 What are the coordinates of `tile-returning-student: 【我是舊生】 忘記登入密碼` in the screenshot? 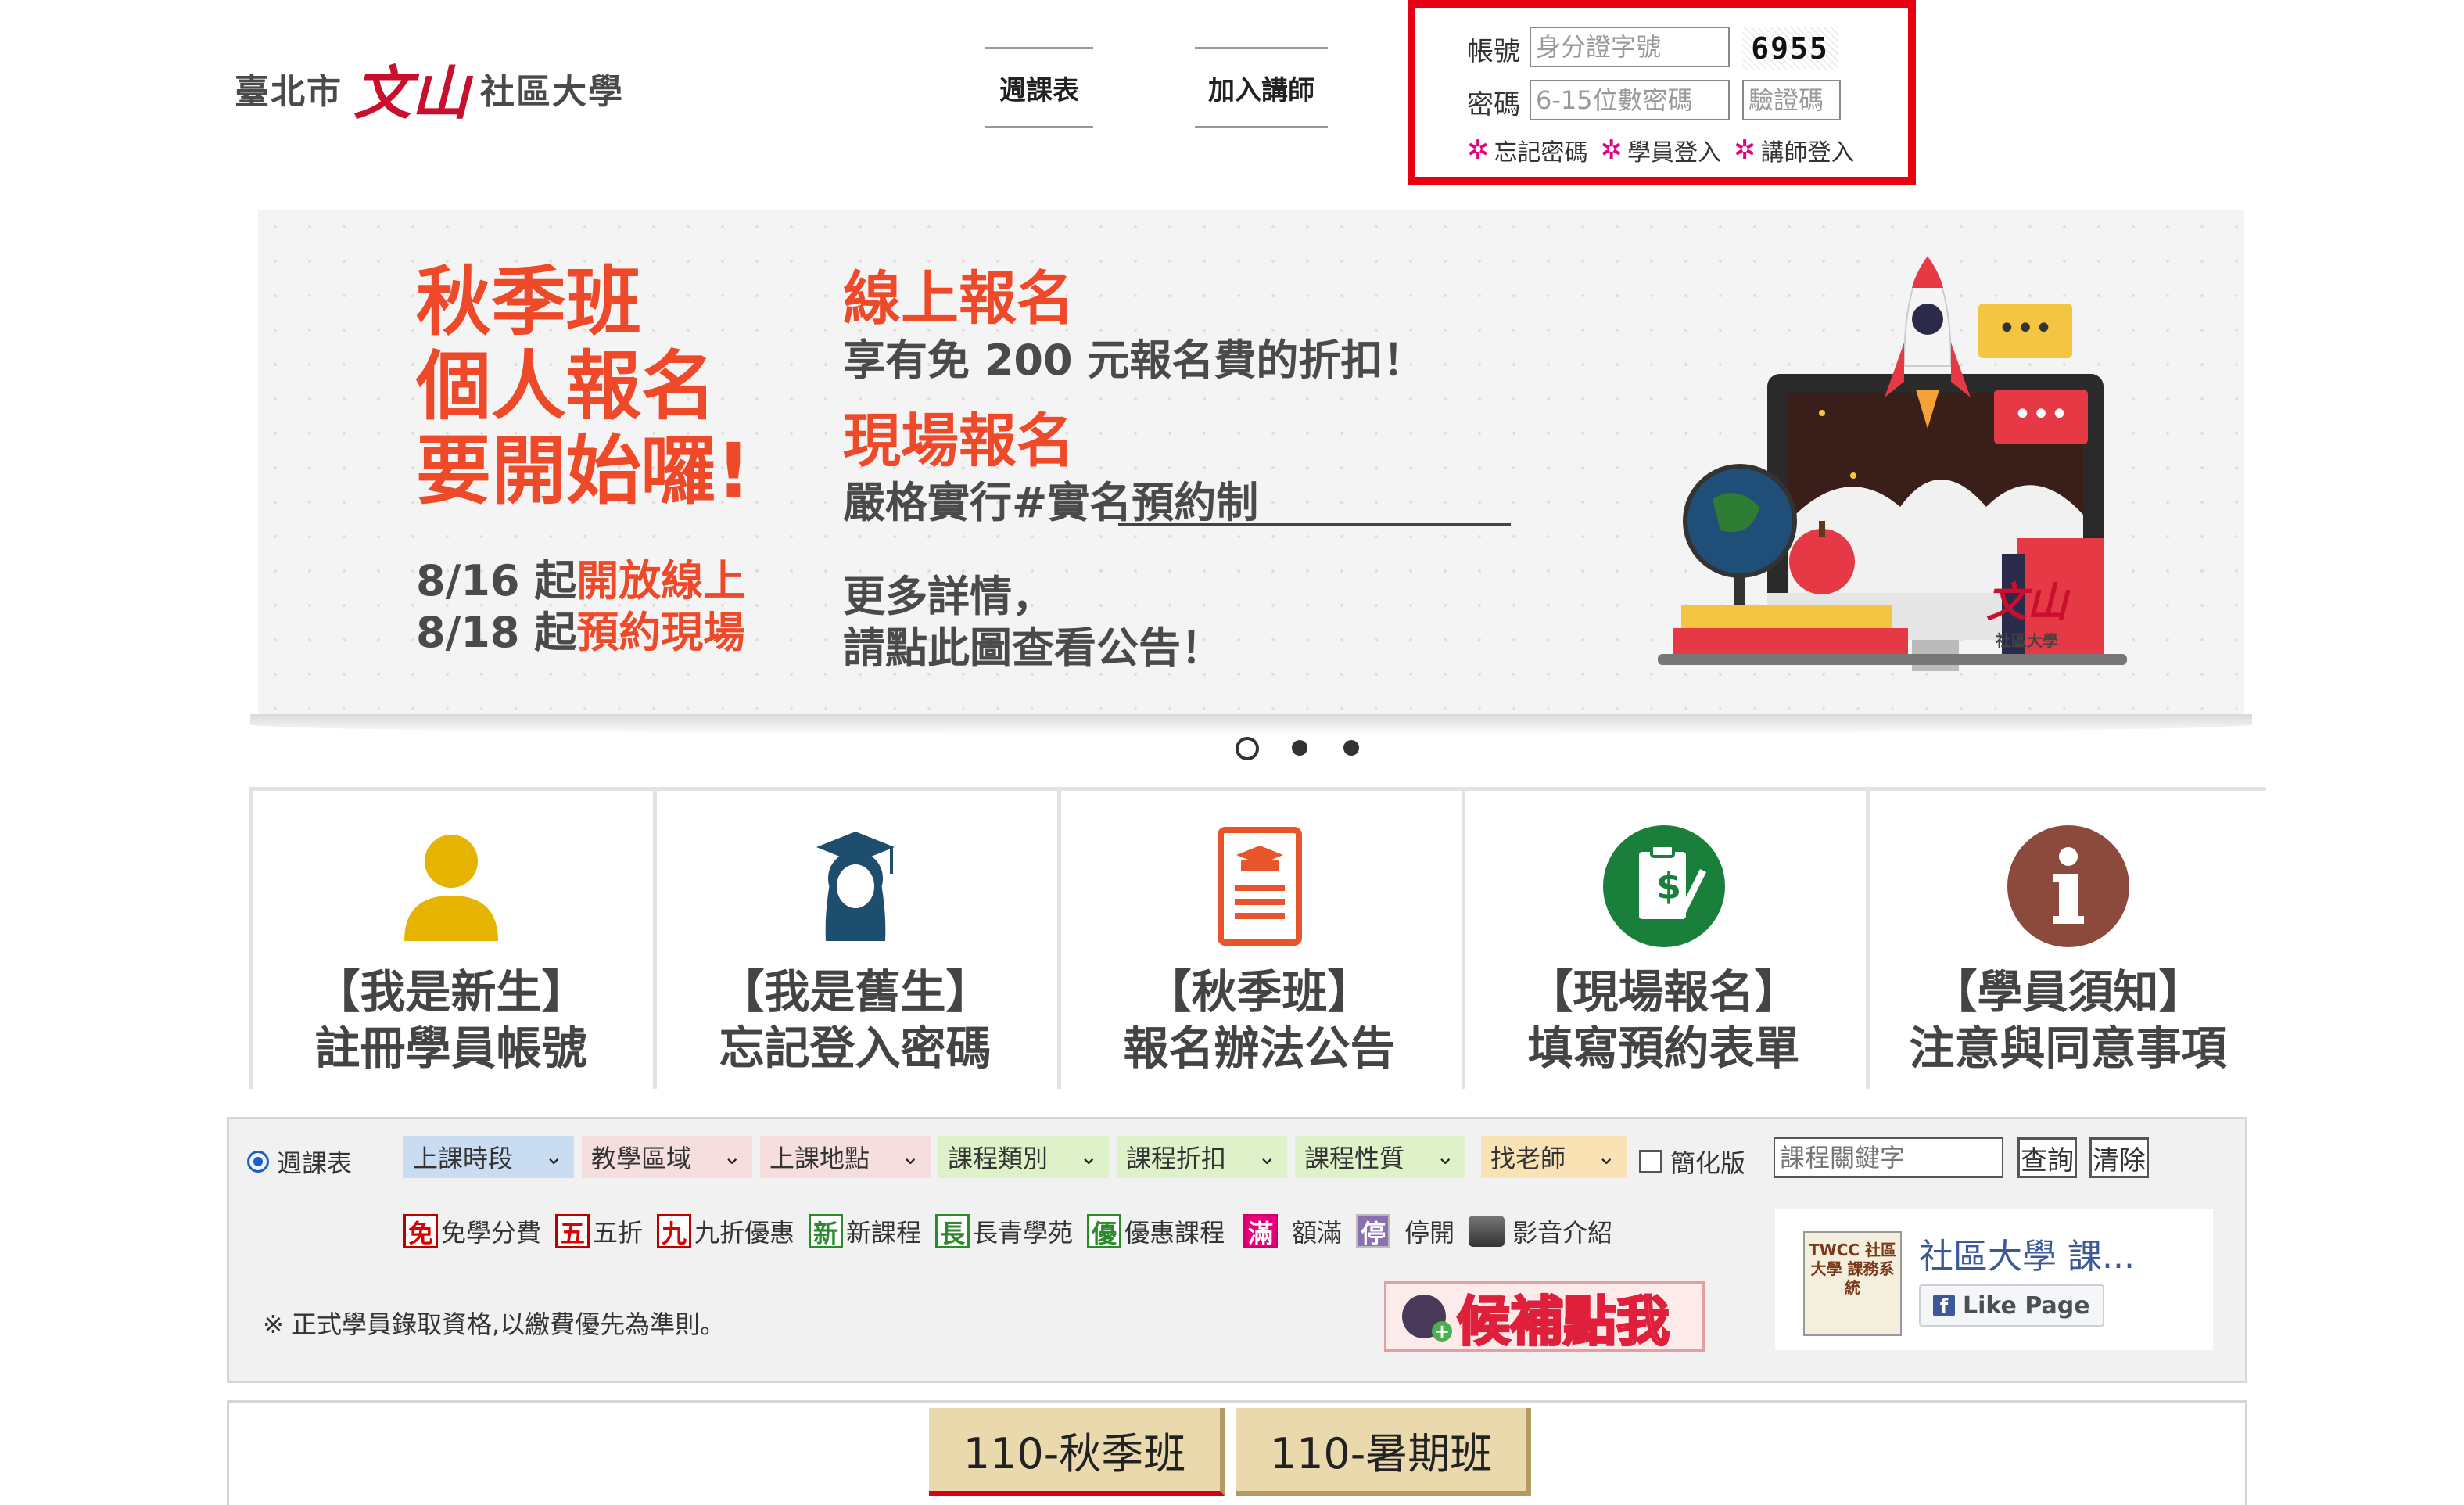 It's located at (853, 938).